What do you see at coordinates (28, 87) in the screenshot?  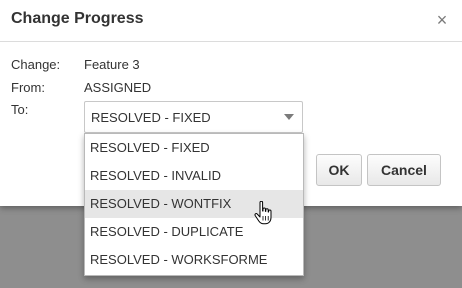 I see `from-label: From:` at bounding box center [28, 87].